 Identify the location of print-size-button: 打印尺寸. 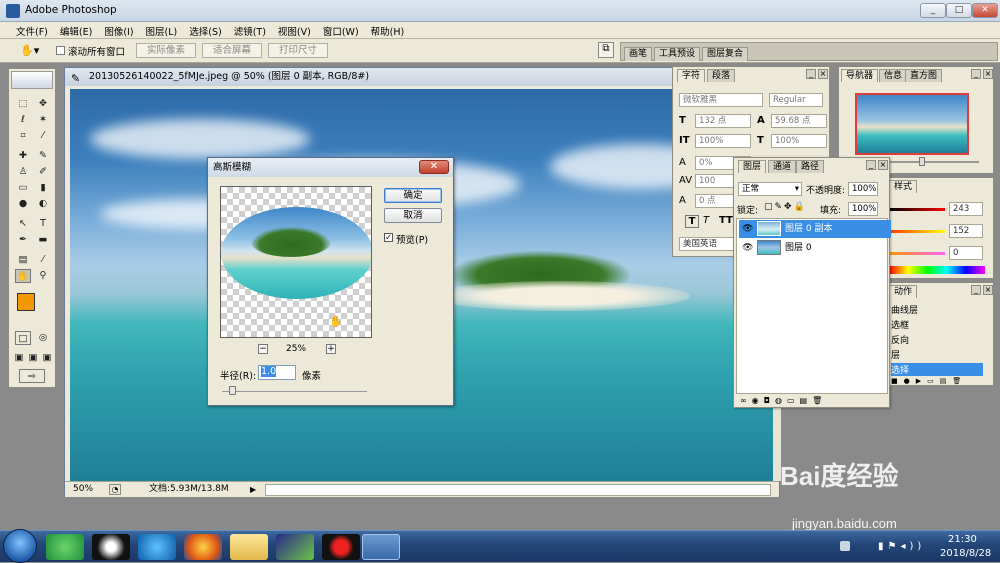
(298, 50).